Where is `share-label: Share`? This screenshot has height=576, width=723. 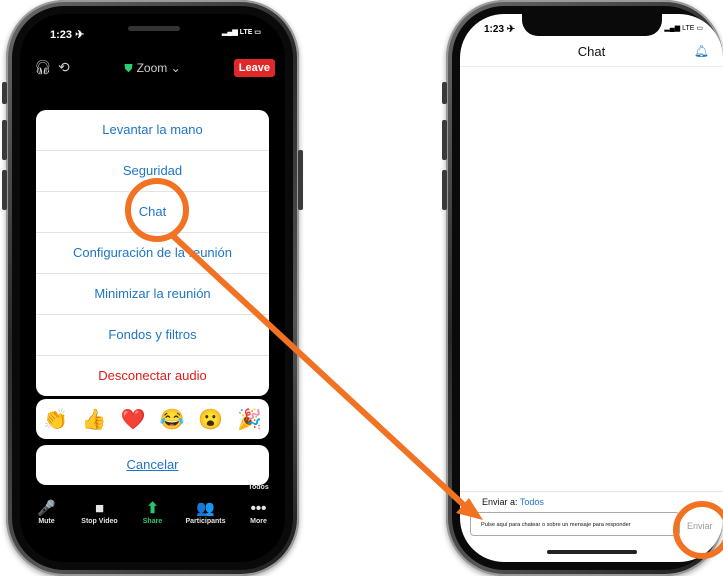 share-label: Share is located at coordinates (152, 521).